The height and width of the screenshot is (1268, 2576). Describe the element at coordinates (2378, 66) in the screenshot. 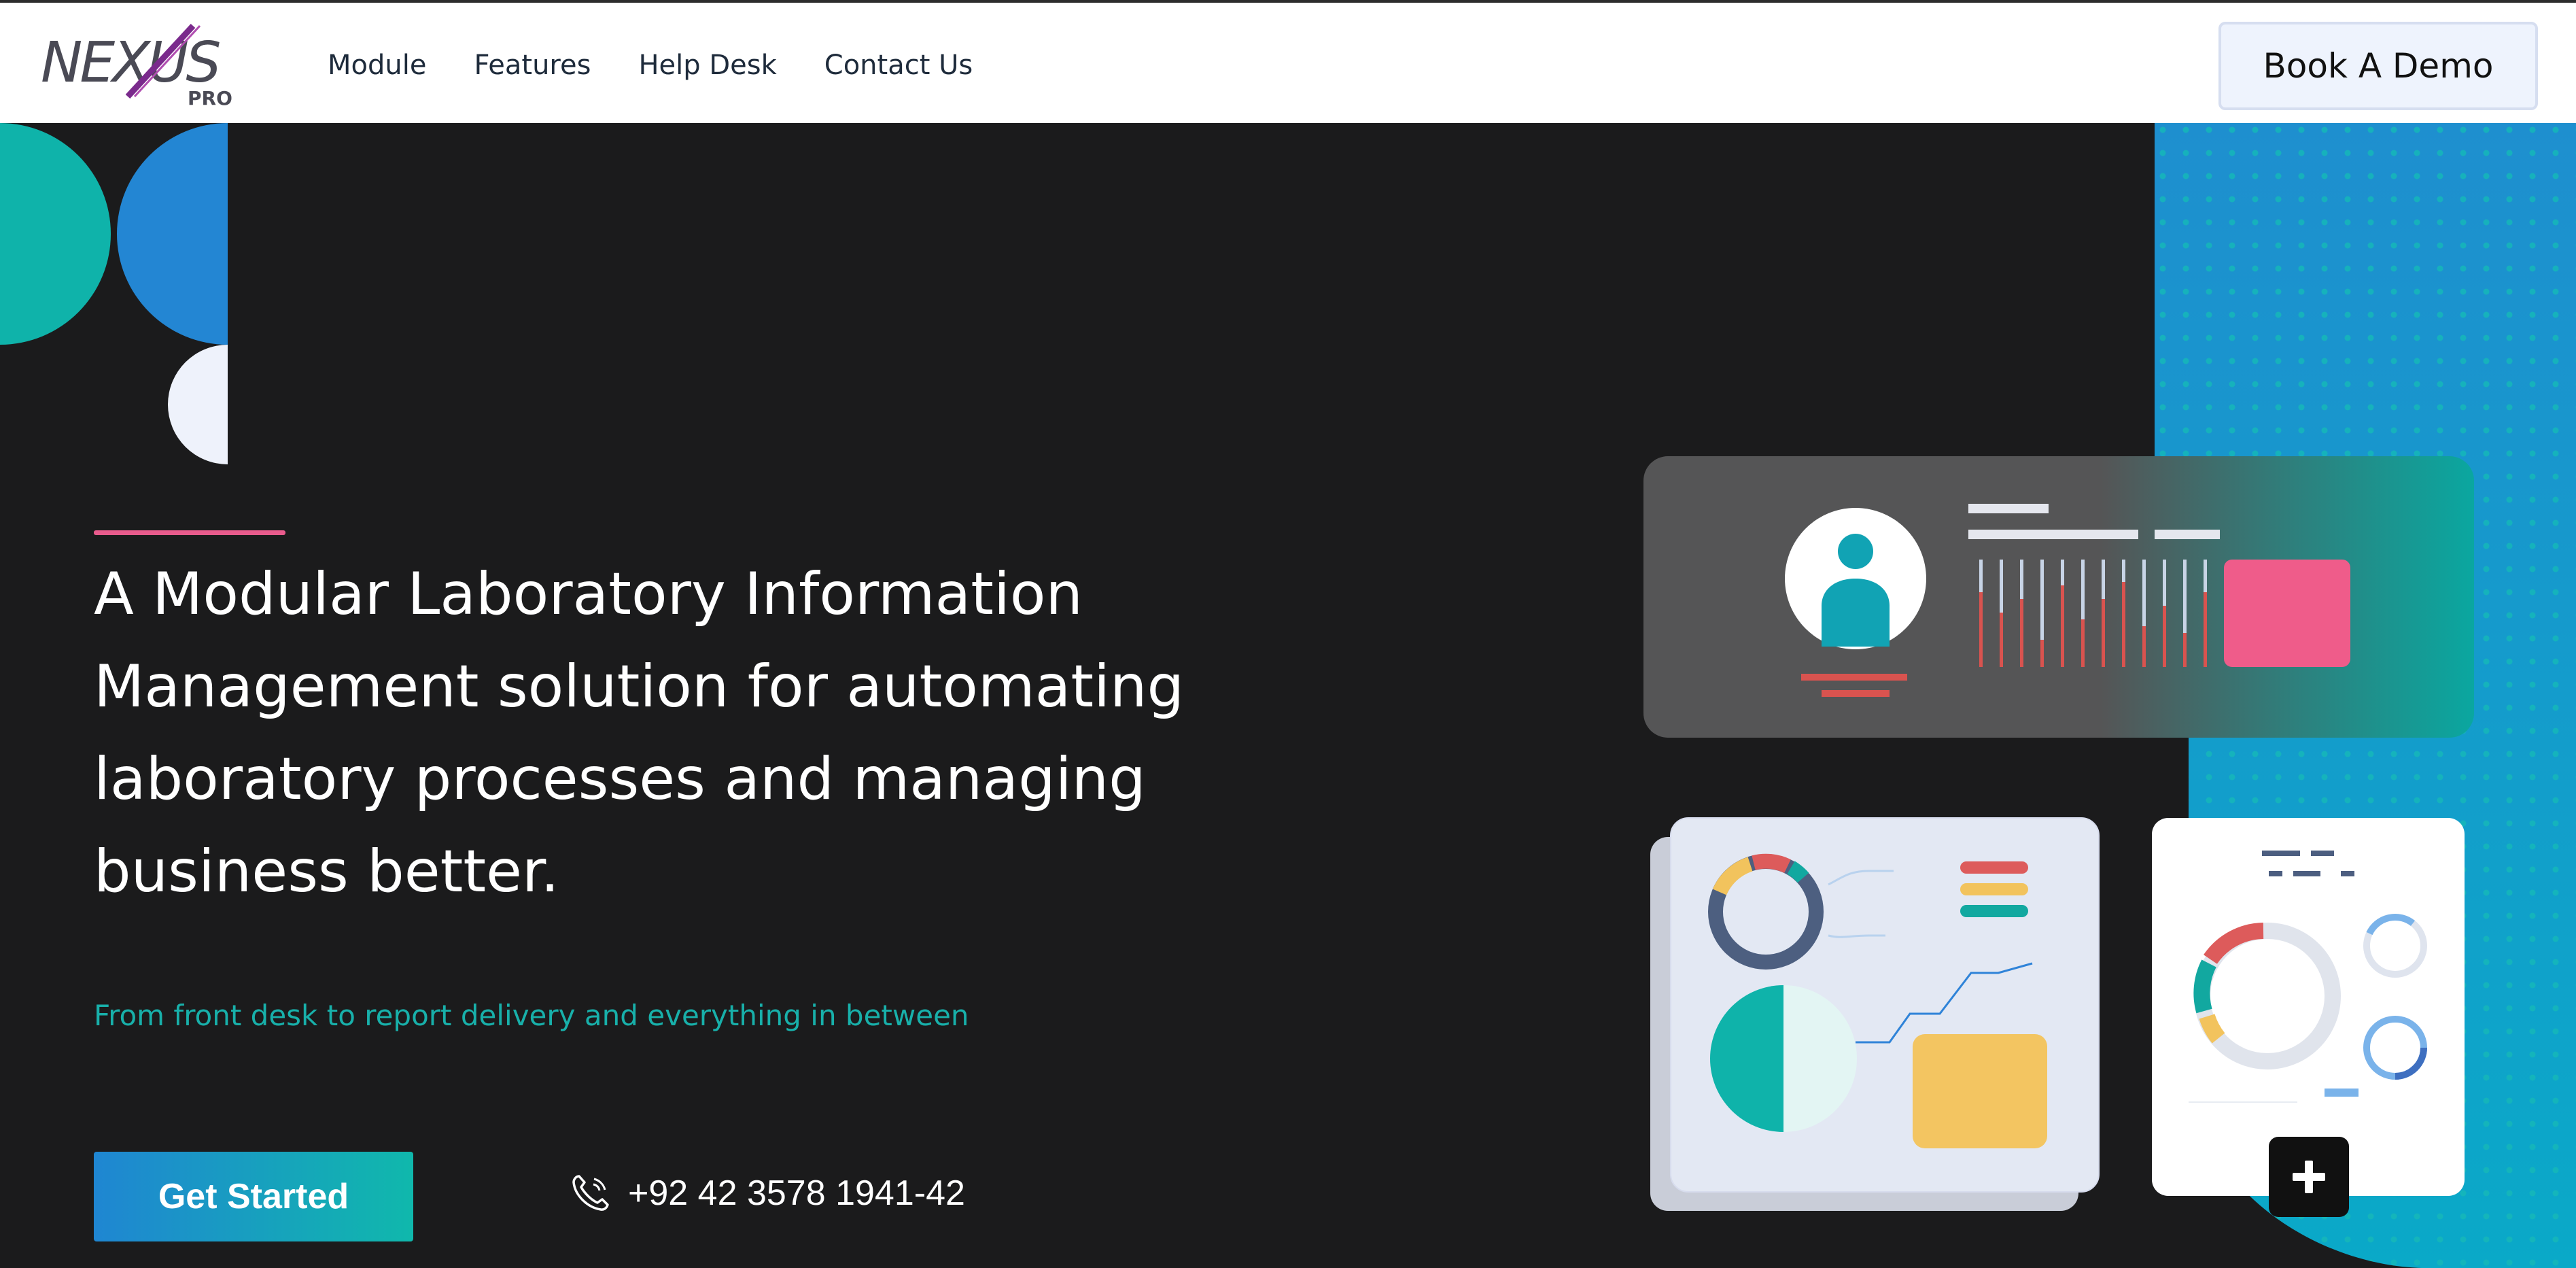

I see `book-demo-button: Book A Demo` at that location.